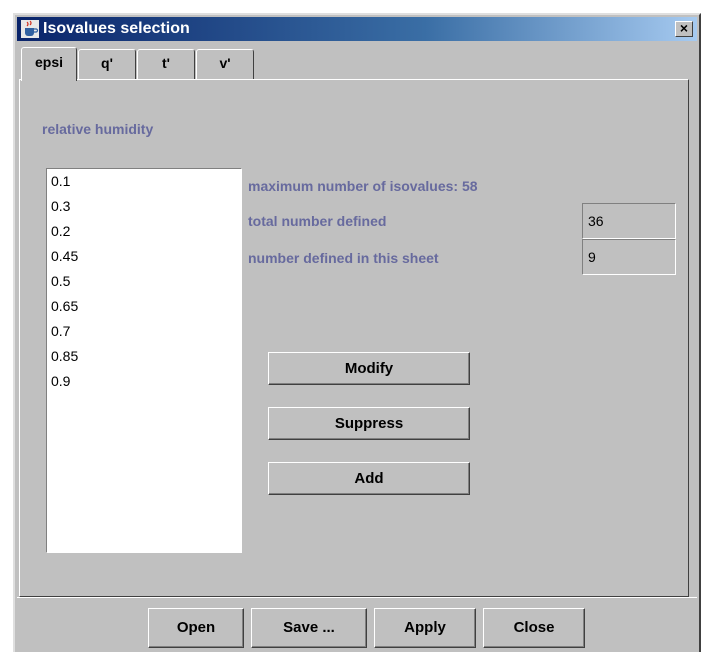 The image size is (716, 652). I want to click on tab-label: t', so click(166, 63).